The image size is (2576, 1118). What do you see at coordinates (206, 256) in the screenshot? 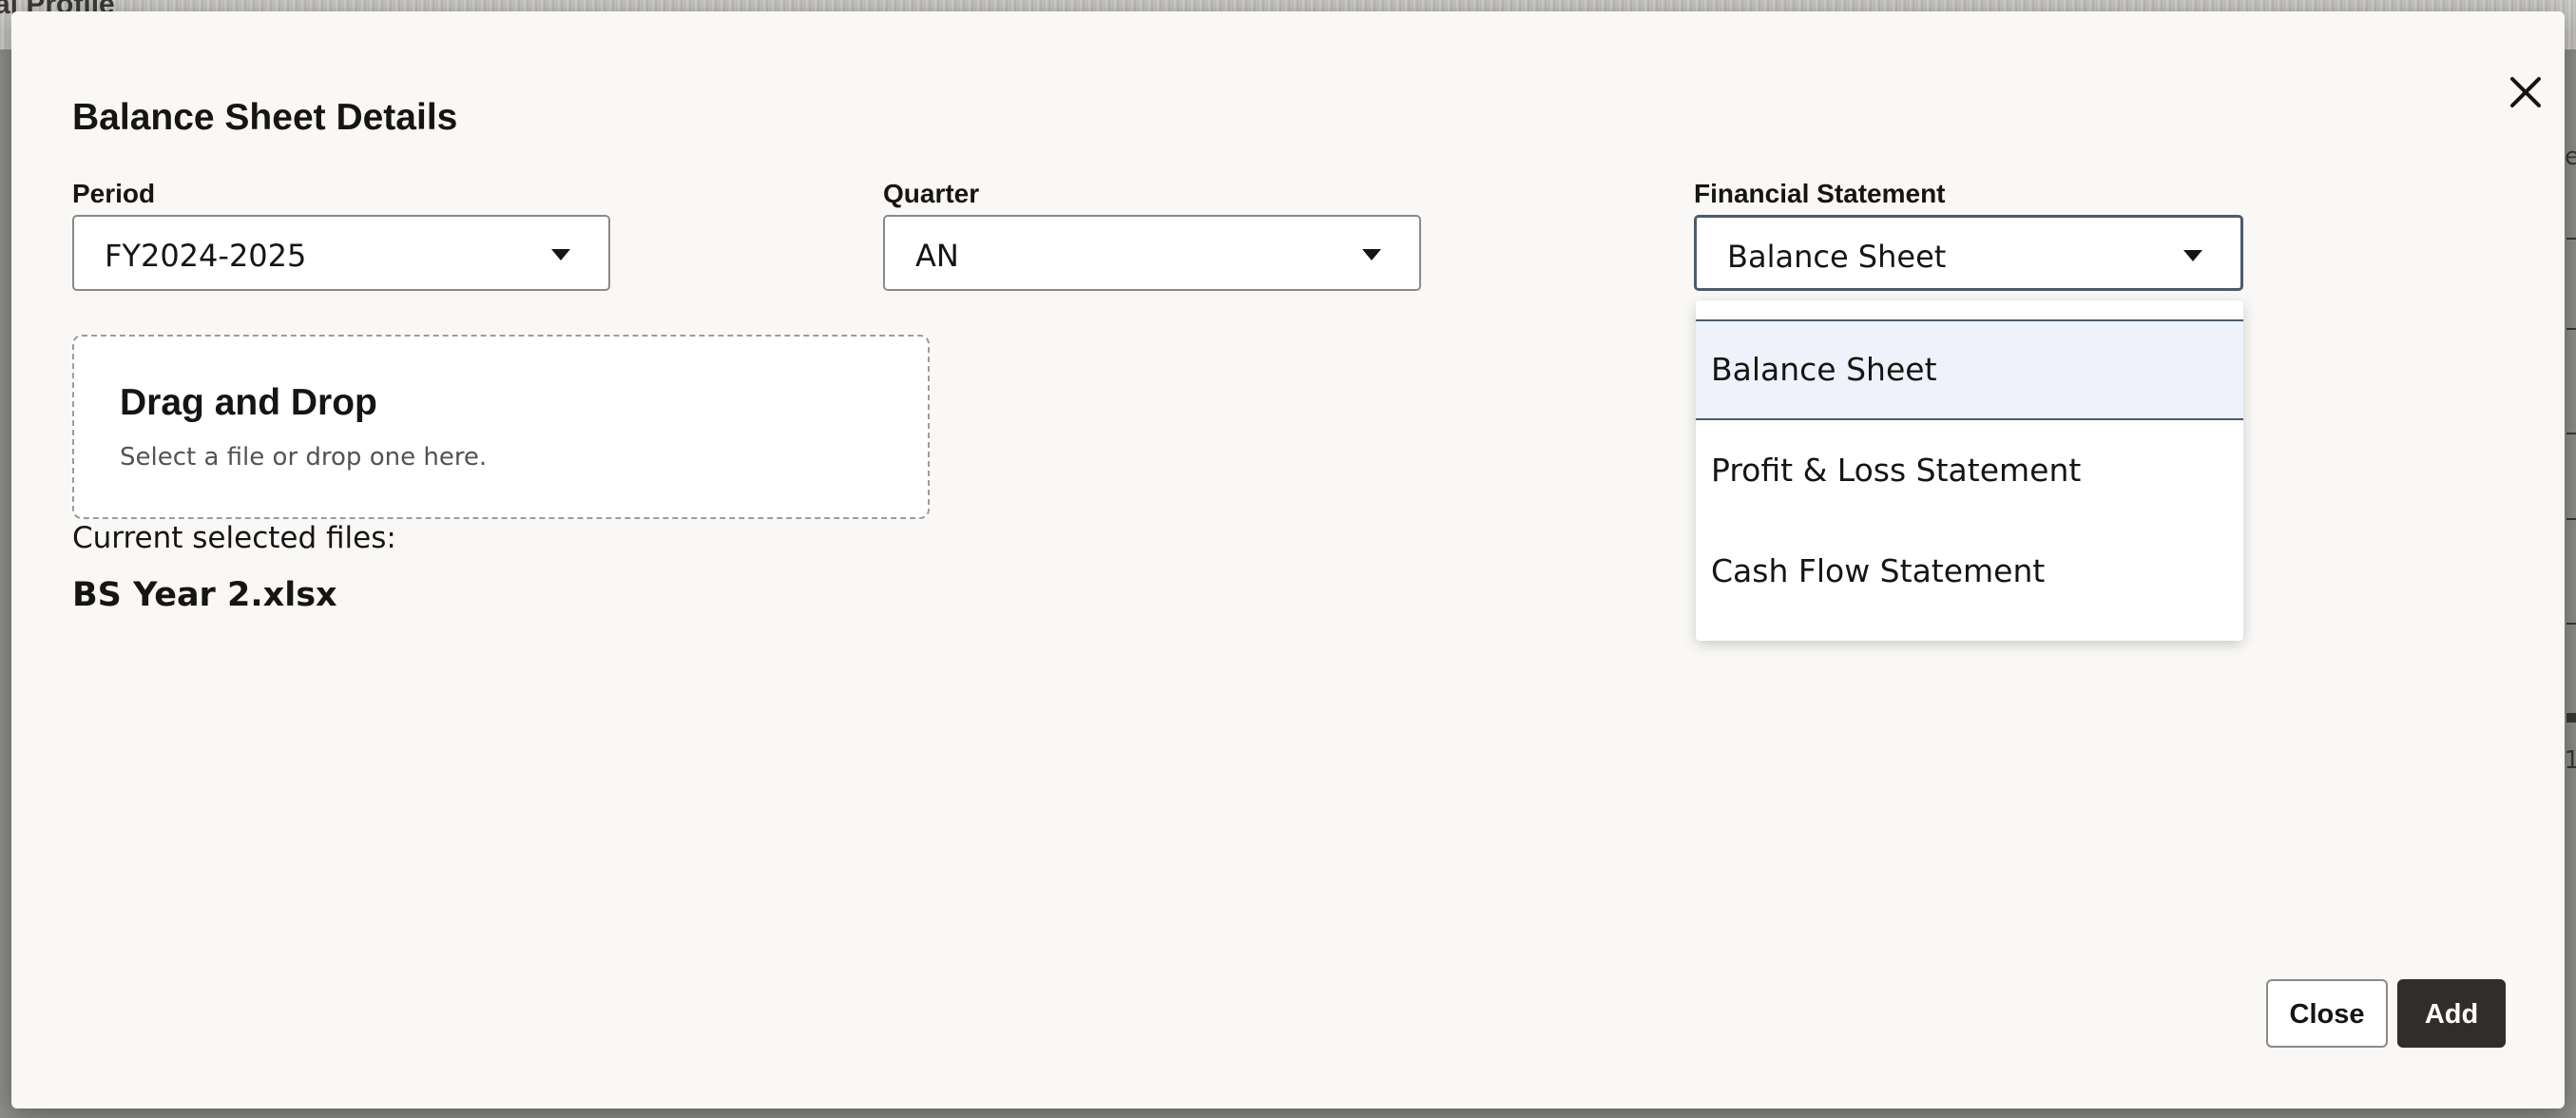
I see `period-value: FY2024-2025` at bounding box center [206, 256].